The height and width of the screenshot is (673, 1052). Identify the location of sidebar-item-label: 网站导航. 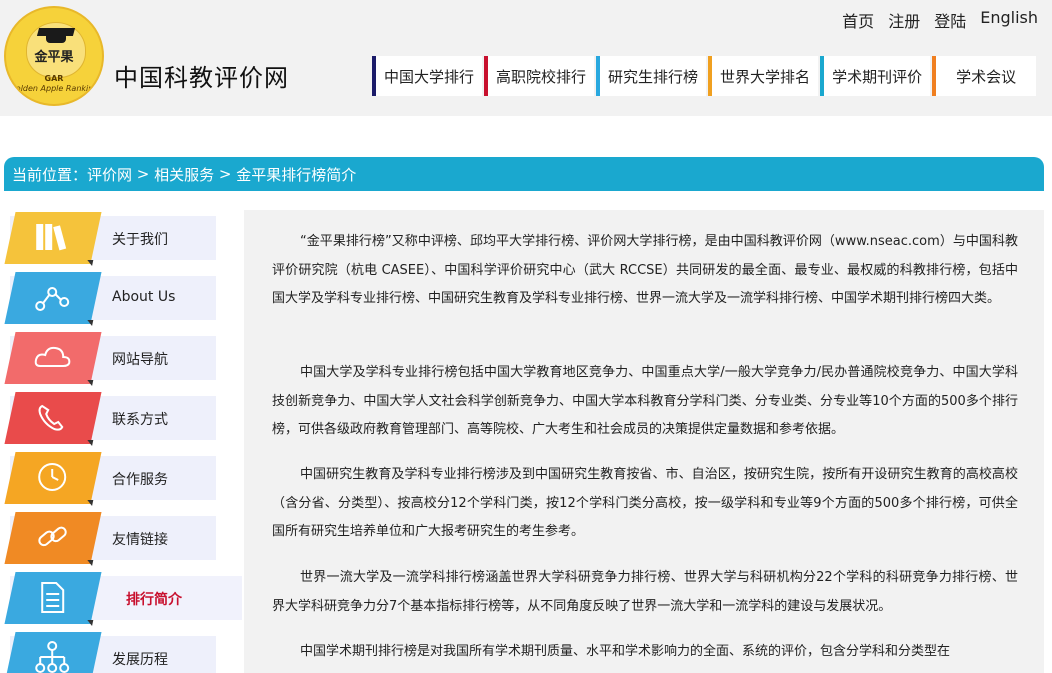
(140, 360).